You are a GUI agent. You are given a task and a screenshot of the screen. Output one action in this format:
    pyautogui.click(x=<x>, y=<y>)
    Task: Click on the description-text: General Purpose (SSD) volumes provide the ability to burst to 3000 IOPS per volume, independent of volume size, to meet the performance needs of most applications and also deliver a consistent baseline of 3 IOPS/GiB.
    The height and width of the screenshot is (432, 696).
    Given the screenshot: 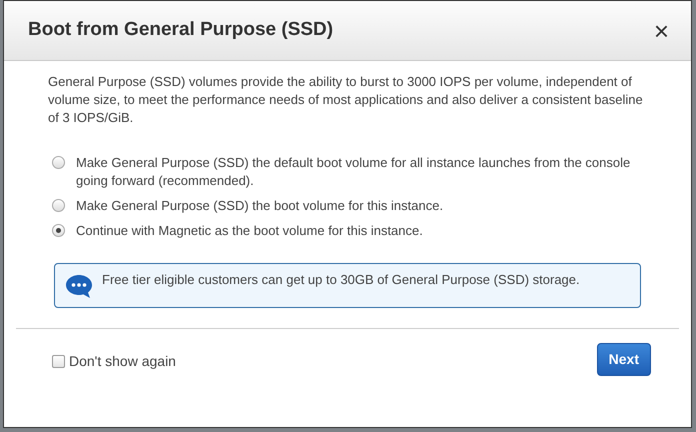 What is the action you would take?
    pyautogui.click(x=345, y=100)
    